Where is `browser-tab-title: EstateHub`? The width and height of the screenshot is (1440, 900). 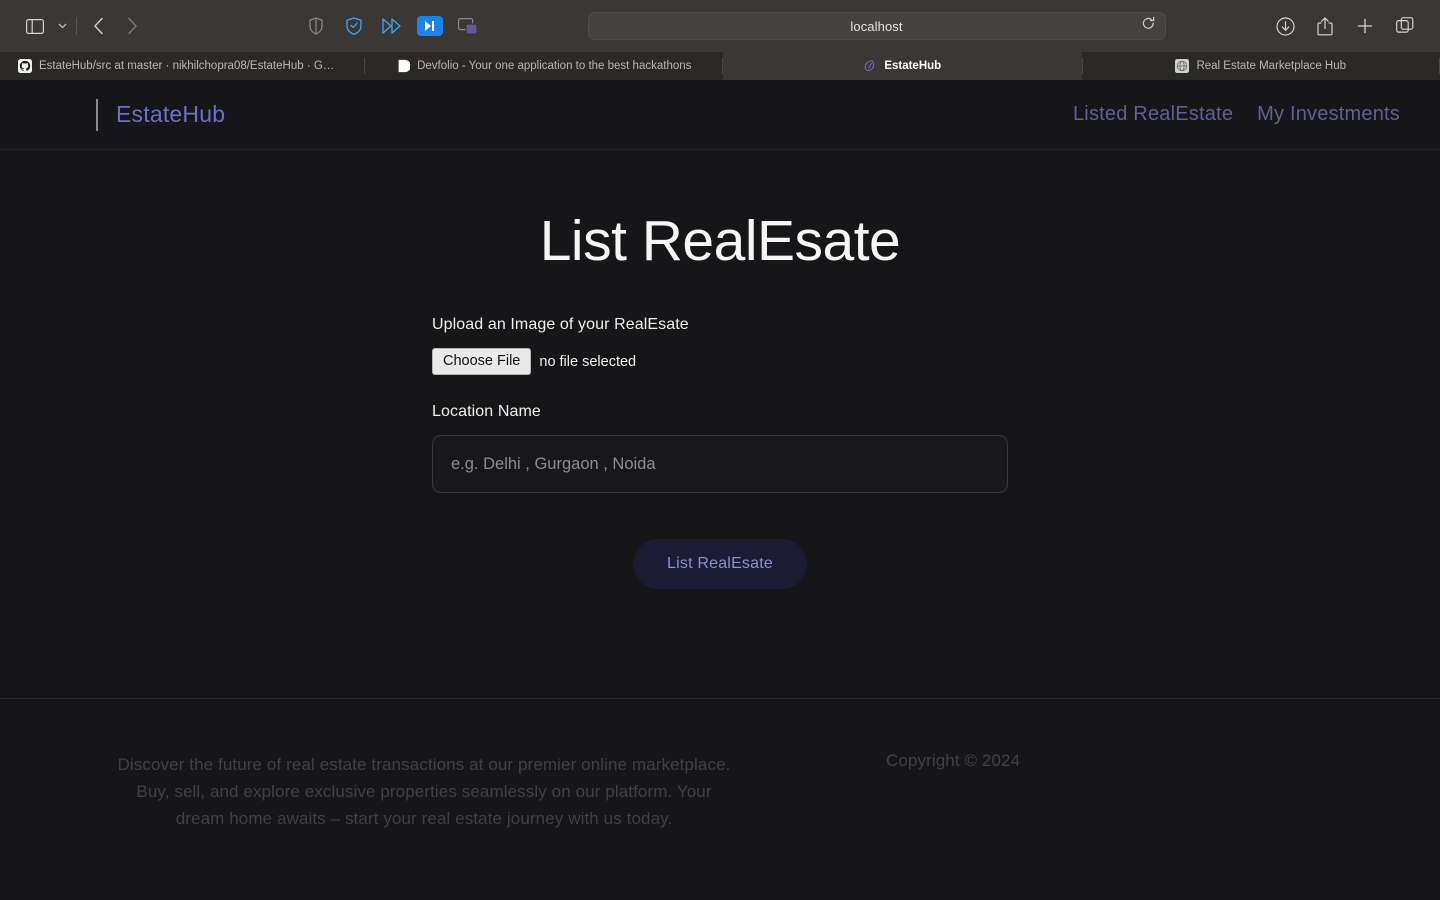
browser-tab-title: EstateHub is located at coordinates (913, 66).